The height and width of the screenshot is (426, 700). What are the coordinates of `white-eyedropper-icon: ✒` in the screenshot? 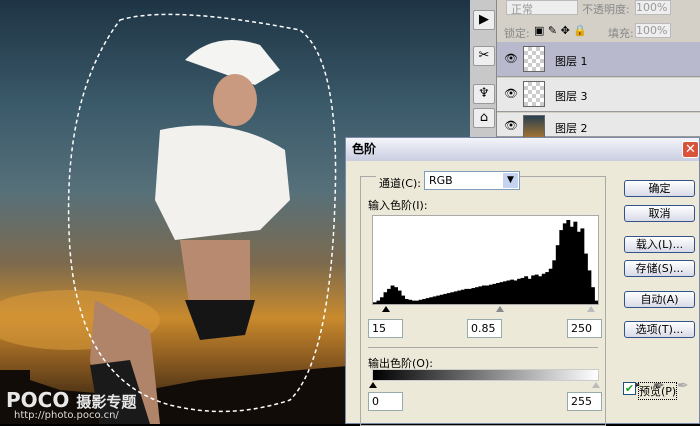 It's located at (683, 386).